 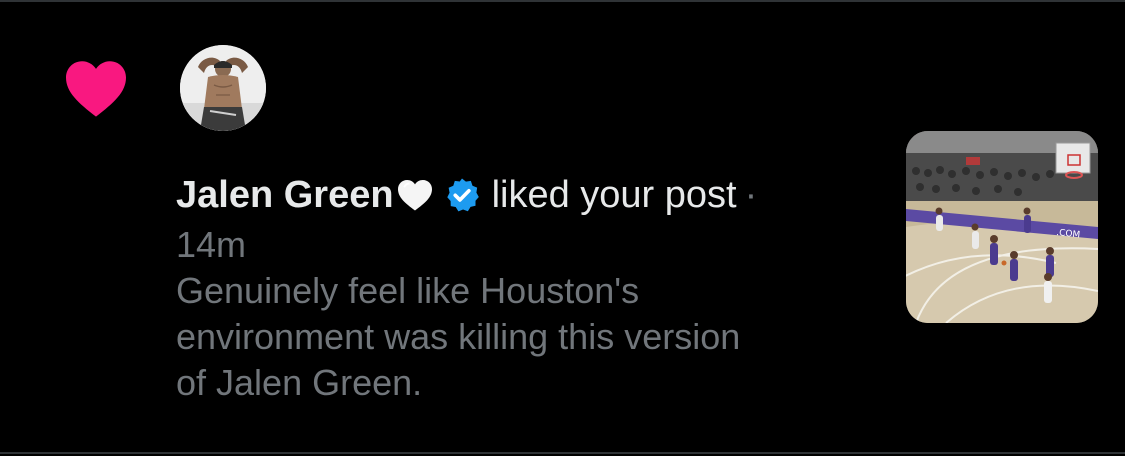 I want to click on user-display-name: Jalen Green, so click(x=285, y=195).